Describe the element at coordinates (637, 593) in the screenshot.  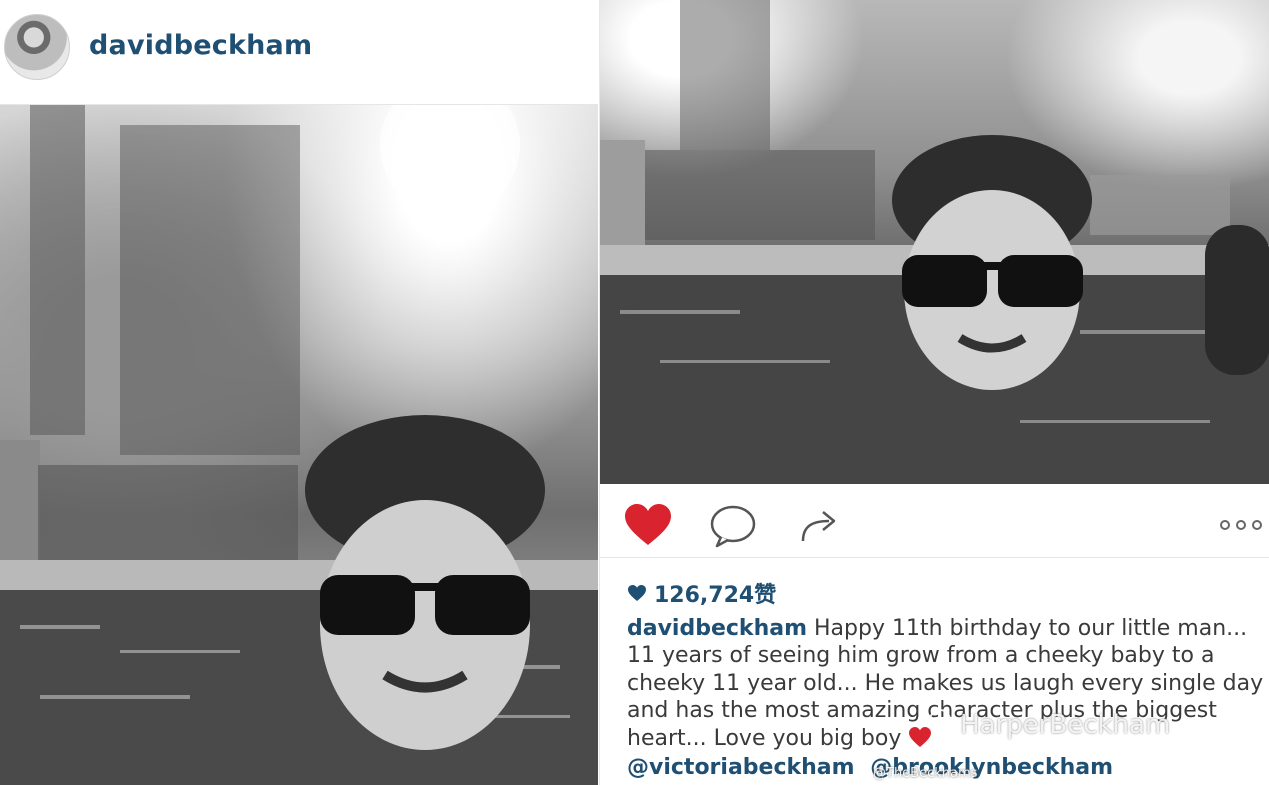
I see `heart-small-icon` at that location.